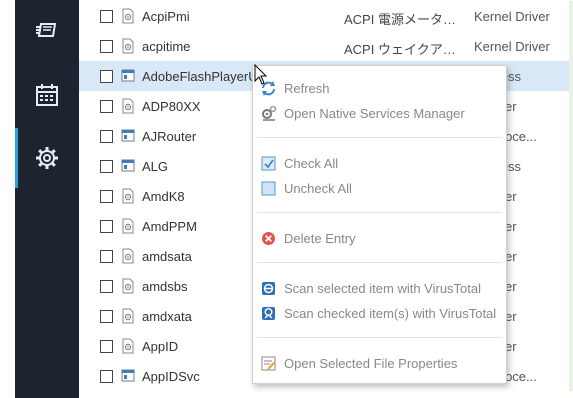 This screenshot has width=573, height=398. I want to click on service-name: acpitime, so click(166, 46).